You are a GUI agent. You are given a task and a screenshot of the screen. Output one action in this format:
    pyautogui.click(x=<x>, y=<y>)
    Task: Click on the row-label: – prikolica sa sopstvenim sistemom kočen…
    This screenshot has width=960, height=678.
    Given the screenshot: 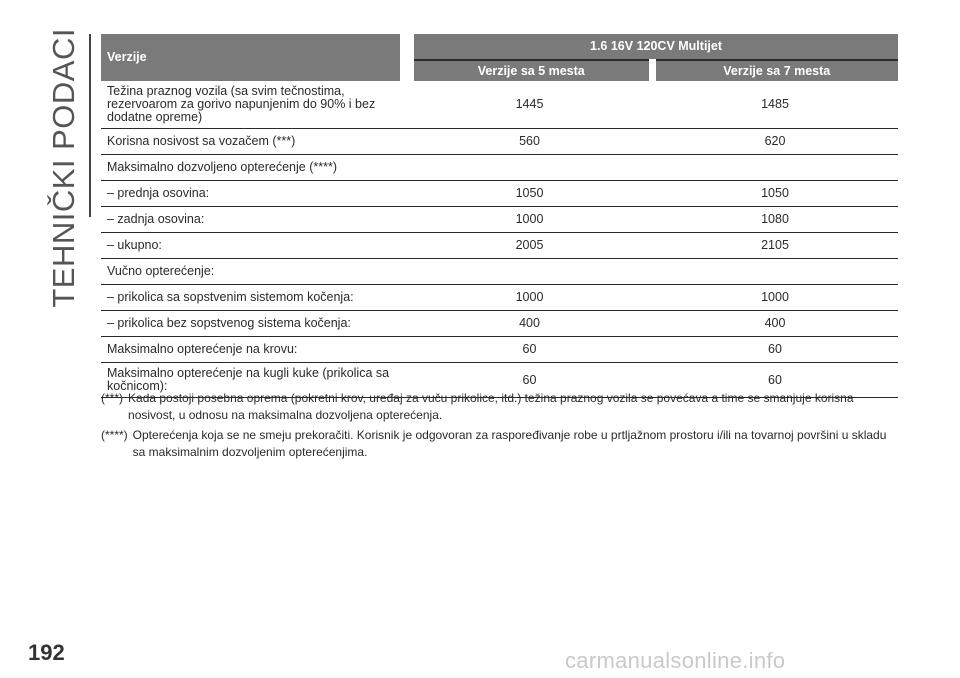 What is the action you would take?
    pyautogui.click(x=254, y=297)
    